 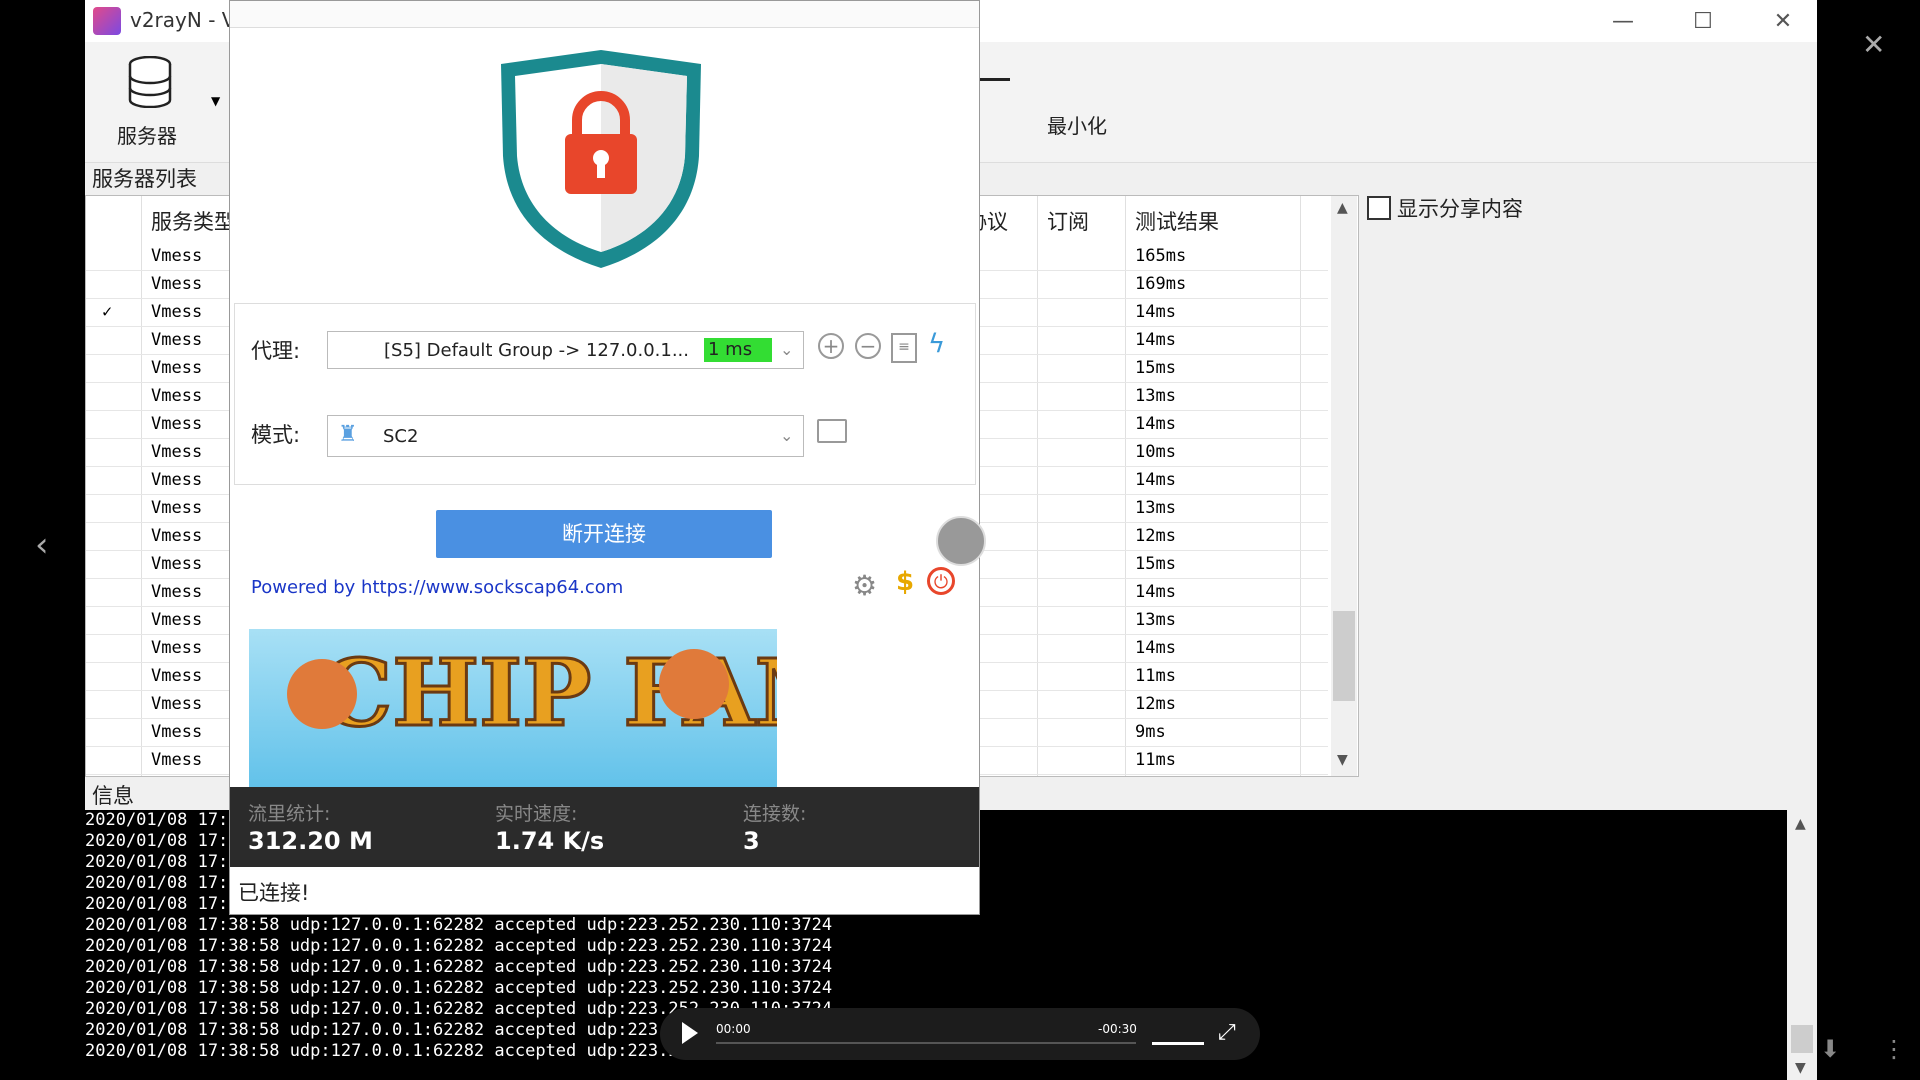 What do you see at coordinates (107, 312) in the screenshot?
I see `row-check-icon: ✓` at bounding box center [107, 312].